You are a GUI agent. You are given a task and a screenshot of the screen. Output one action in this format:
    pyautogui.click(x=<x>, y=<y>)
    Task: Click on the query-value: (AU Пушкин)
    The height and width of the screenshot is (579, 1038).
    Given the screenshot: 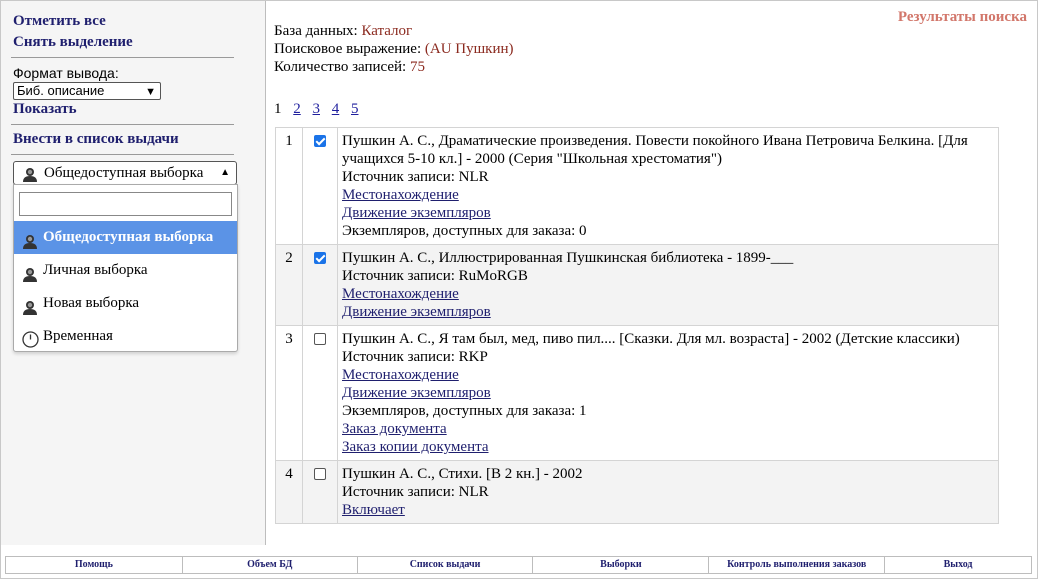 What is the action you would take?
    pyautogui.click(x=469, y=49)
    